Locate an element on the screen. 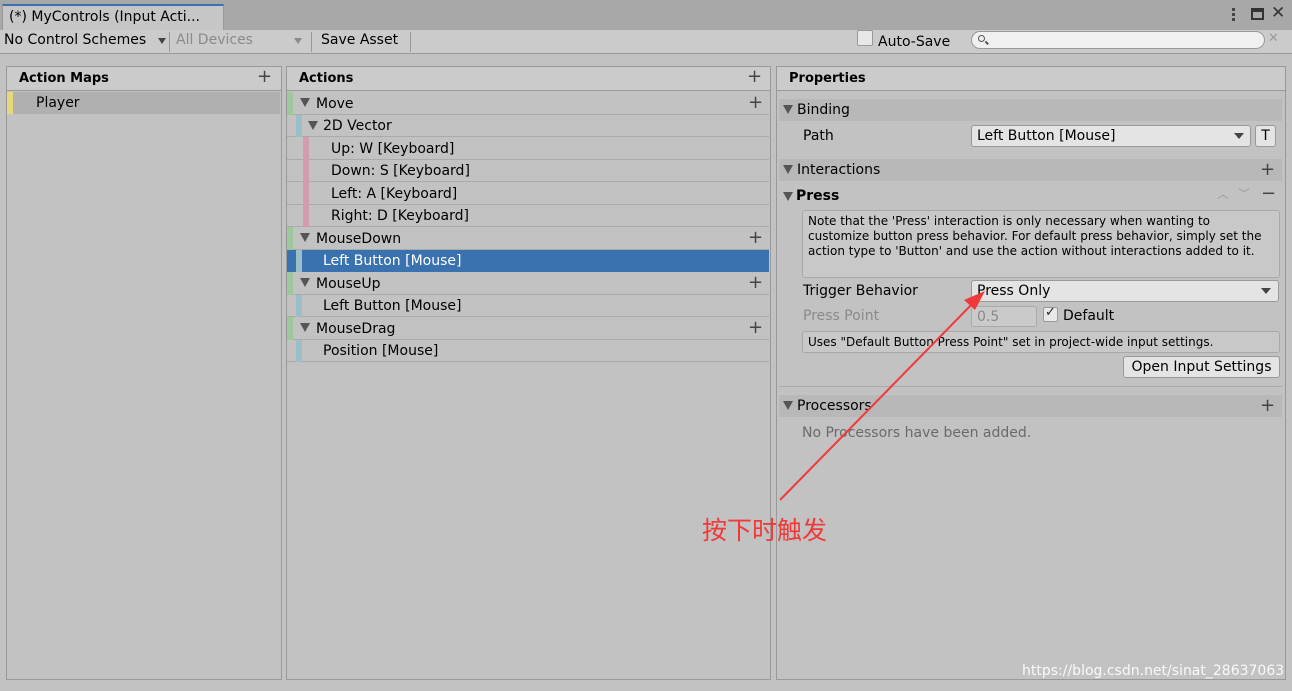 Image resolution: width=1292 pixels, height=691 pixels. annotation-text: 按下时触发 is located at coordinates (765, 530).